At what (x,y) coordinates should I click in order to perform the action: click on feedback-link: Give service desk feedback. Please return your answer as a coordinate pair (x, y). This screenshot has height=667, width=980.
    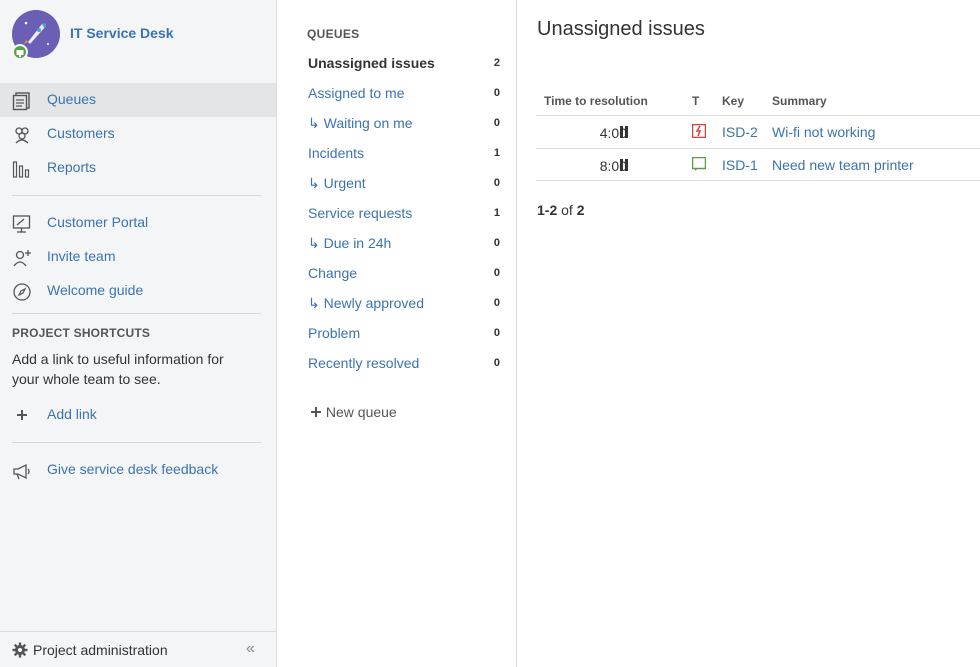
    Looking at the image, I should click on (138, 470).